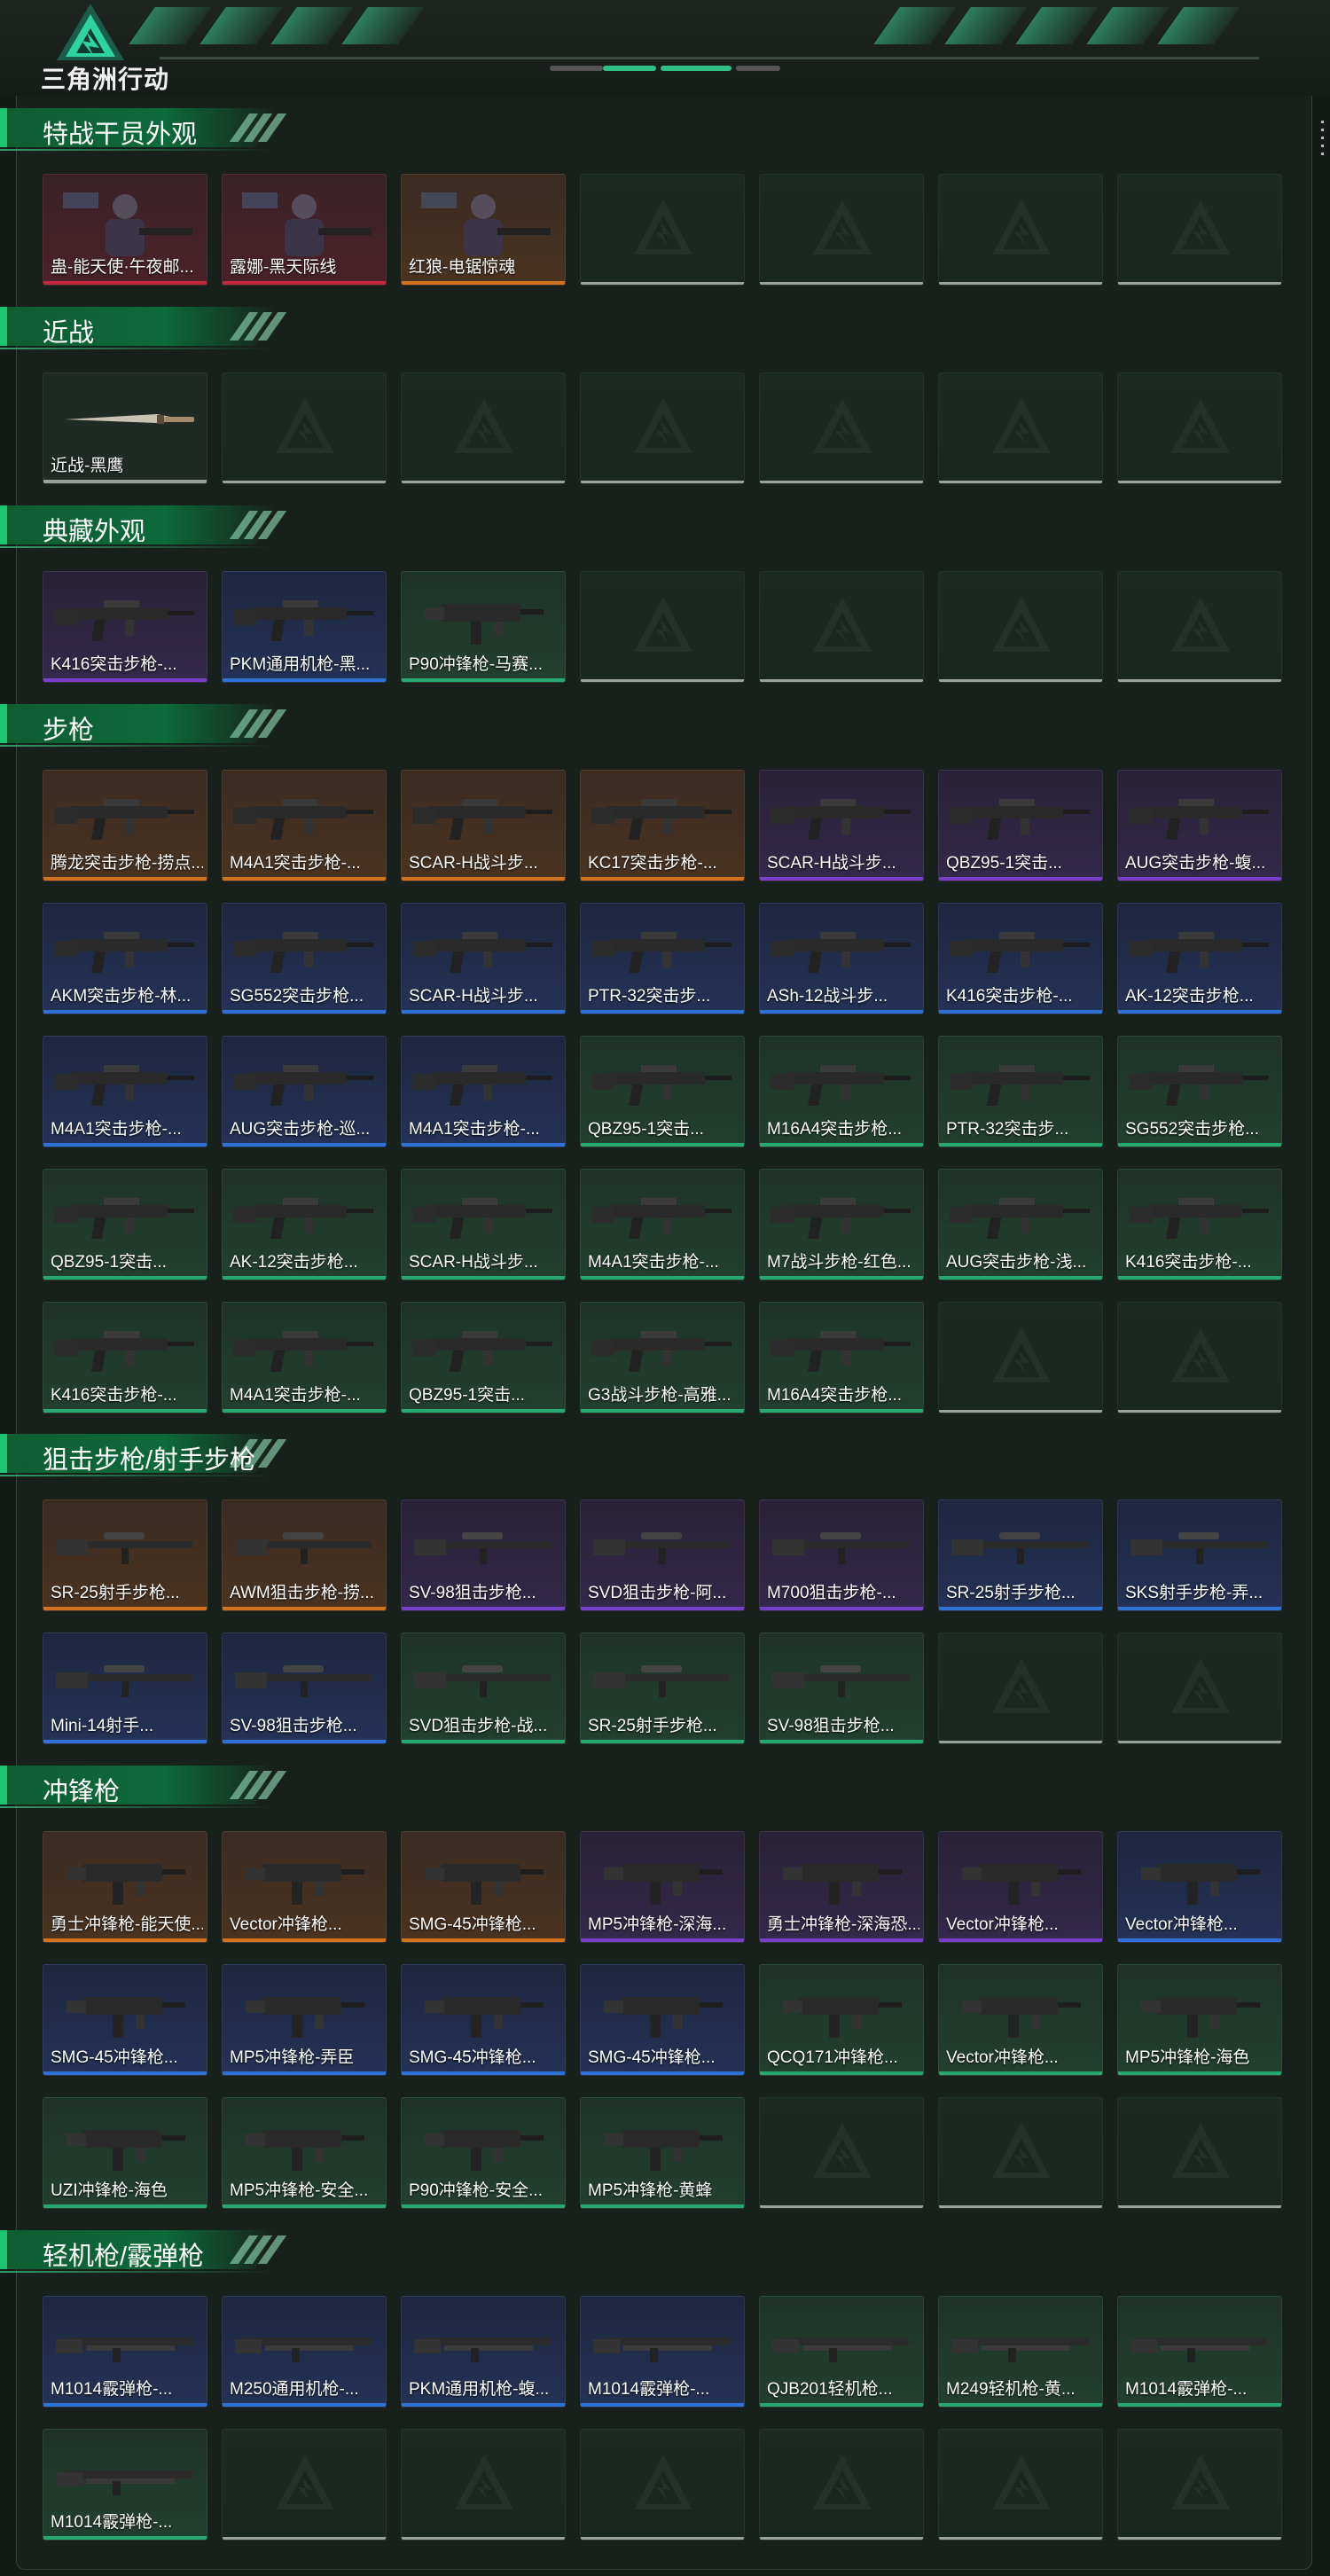  Describe the element at coordinates (662, 2153) in the screenshot. I see `item-card: MP5冲锋枪-黄蜂` at that location.